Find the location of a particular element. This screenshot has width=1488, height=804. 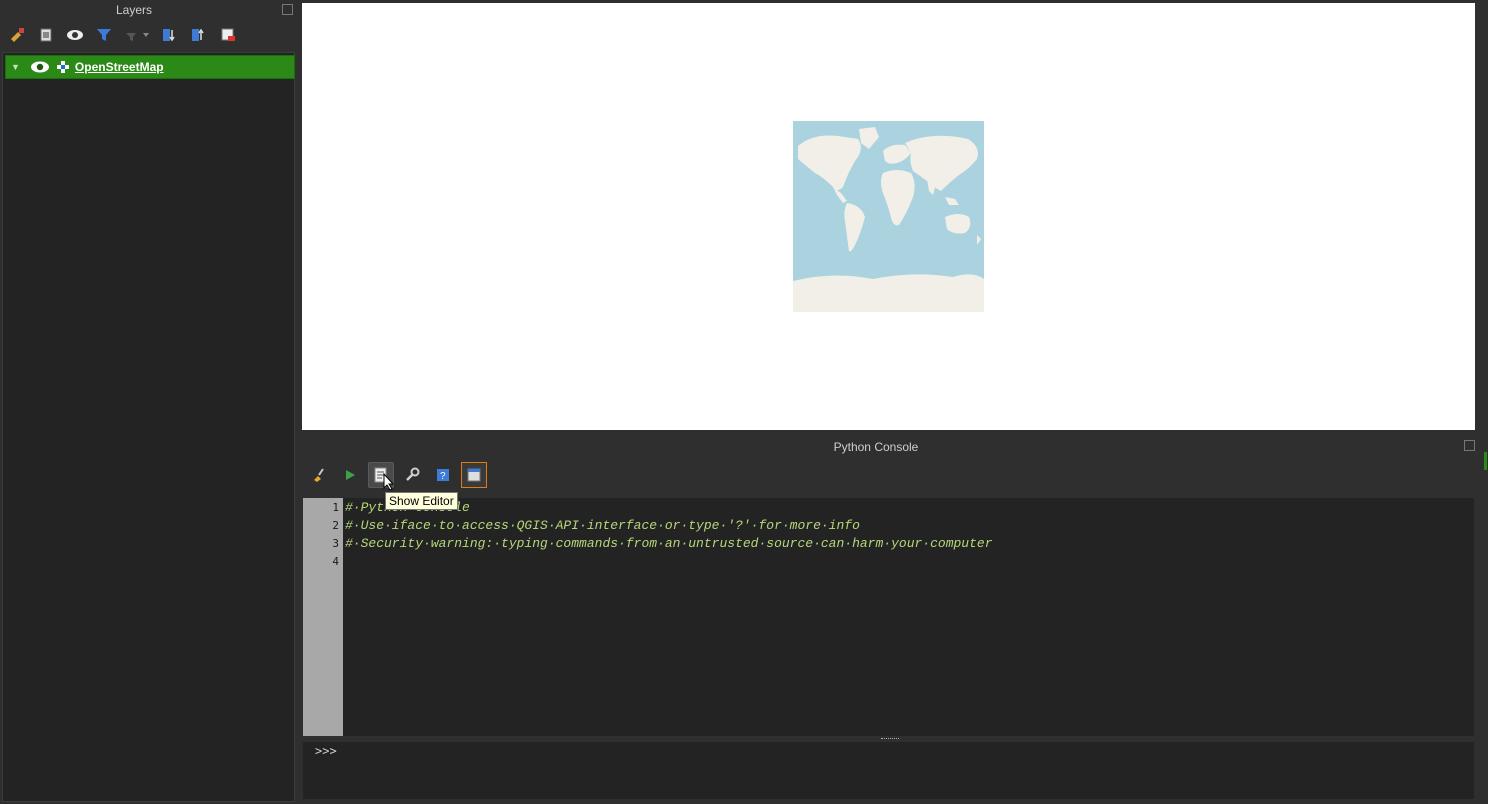

run-command-button is located at coordinates (350, 475).